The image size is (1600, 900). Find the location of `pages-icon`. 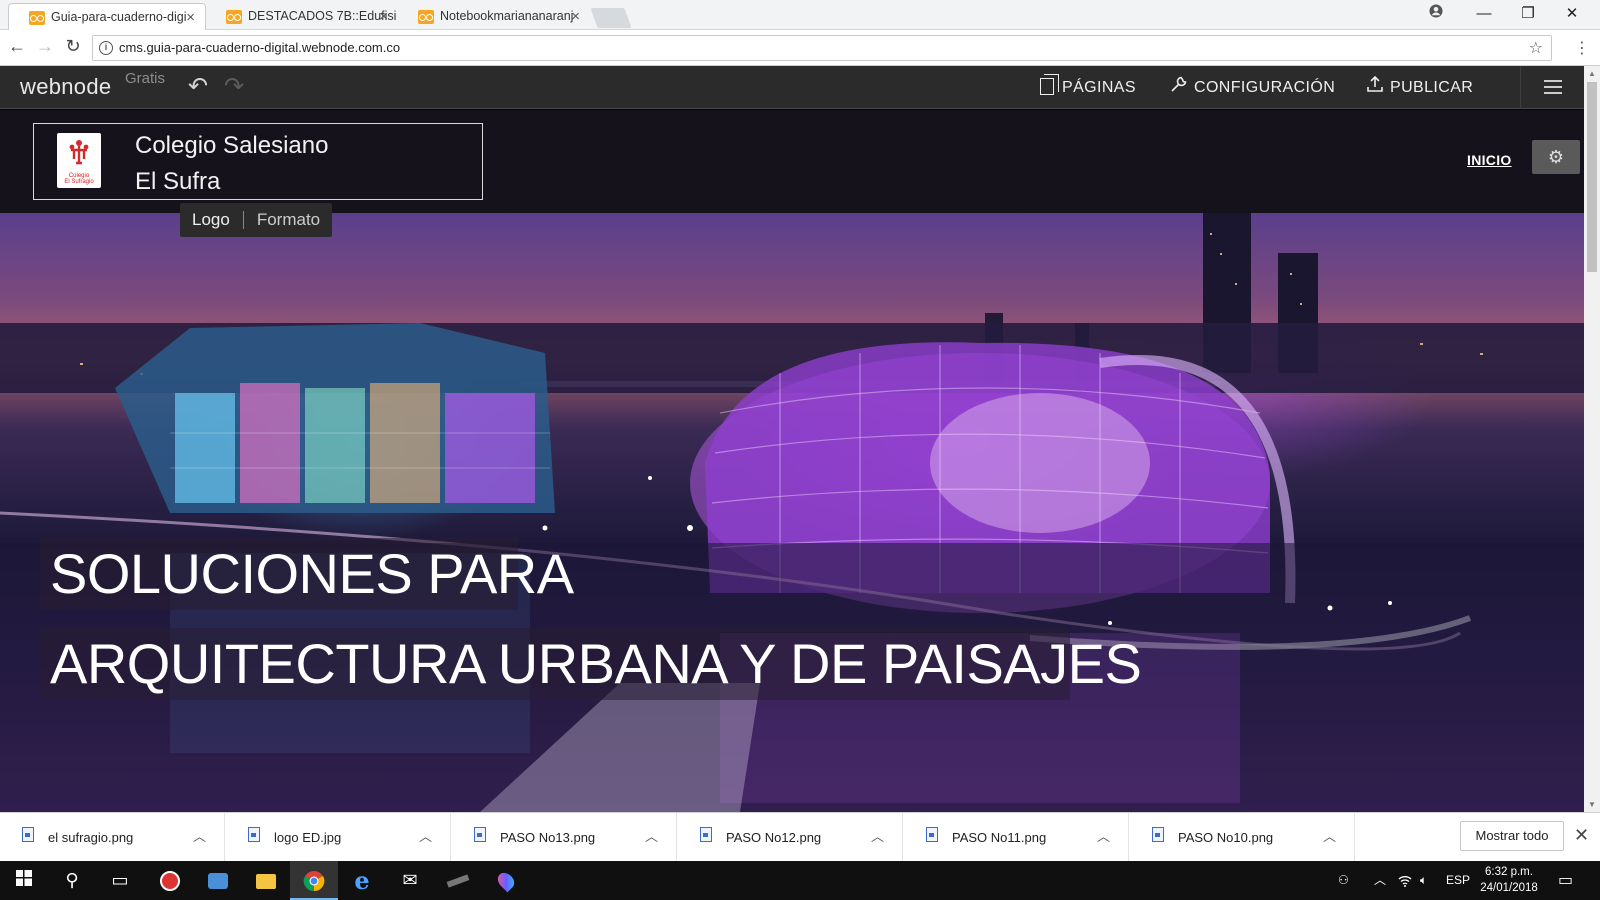

pages-icon is located at coordinates (1049, 84).